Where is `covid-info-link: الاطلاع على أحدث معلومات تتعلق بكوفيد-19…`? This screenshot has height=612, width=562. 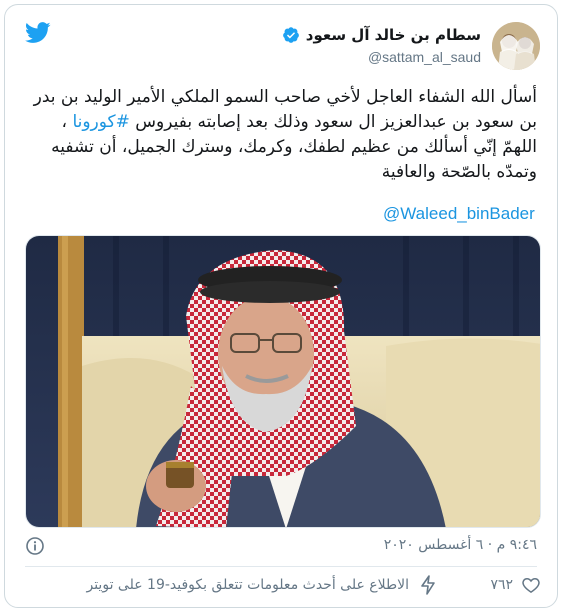 covid-info-link: الاطلاع على أحدث معلومات تتعلق بكوفيد-19… is located at coordinates (261, 585).